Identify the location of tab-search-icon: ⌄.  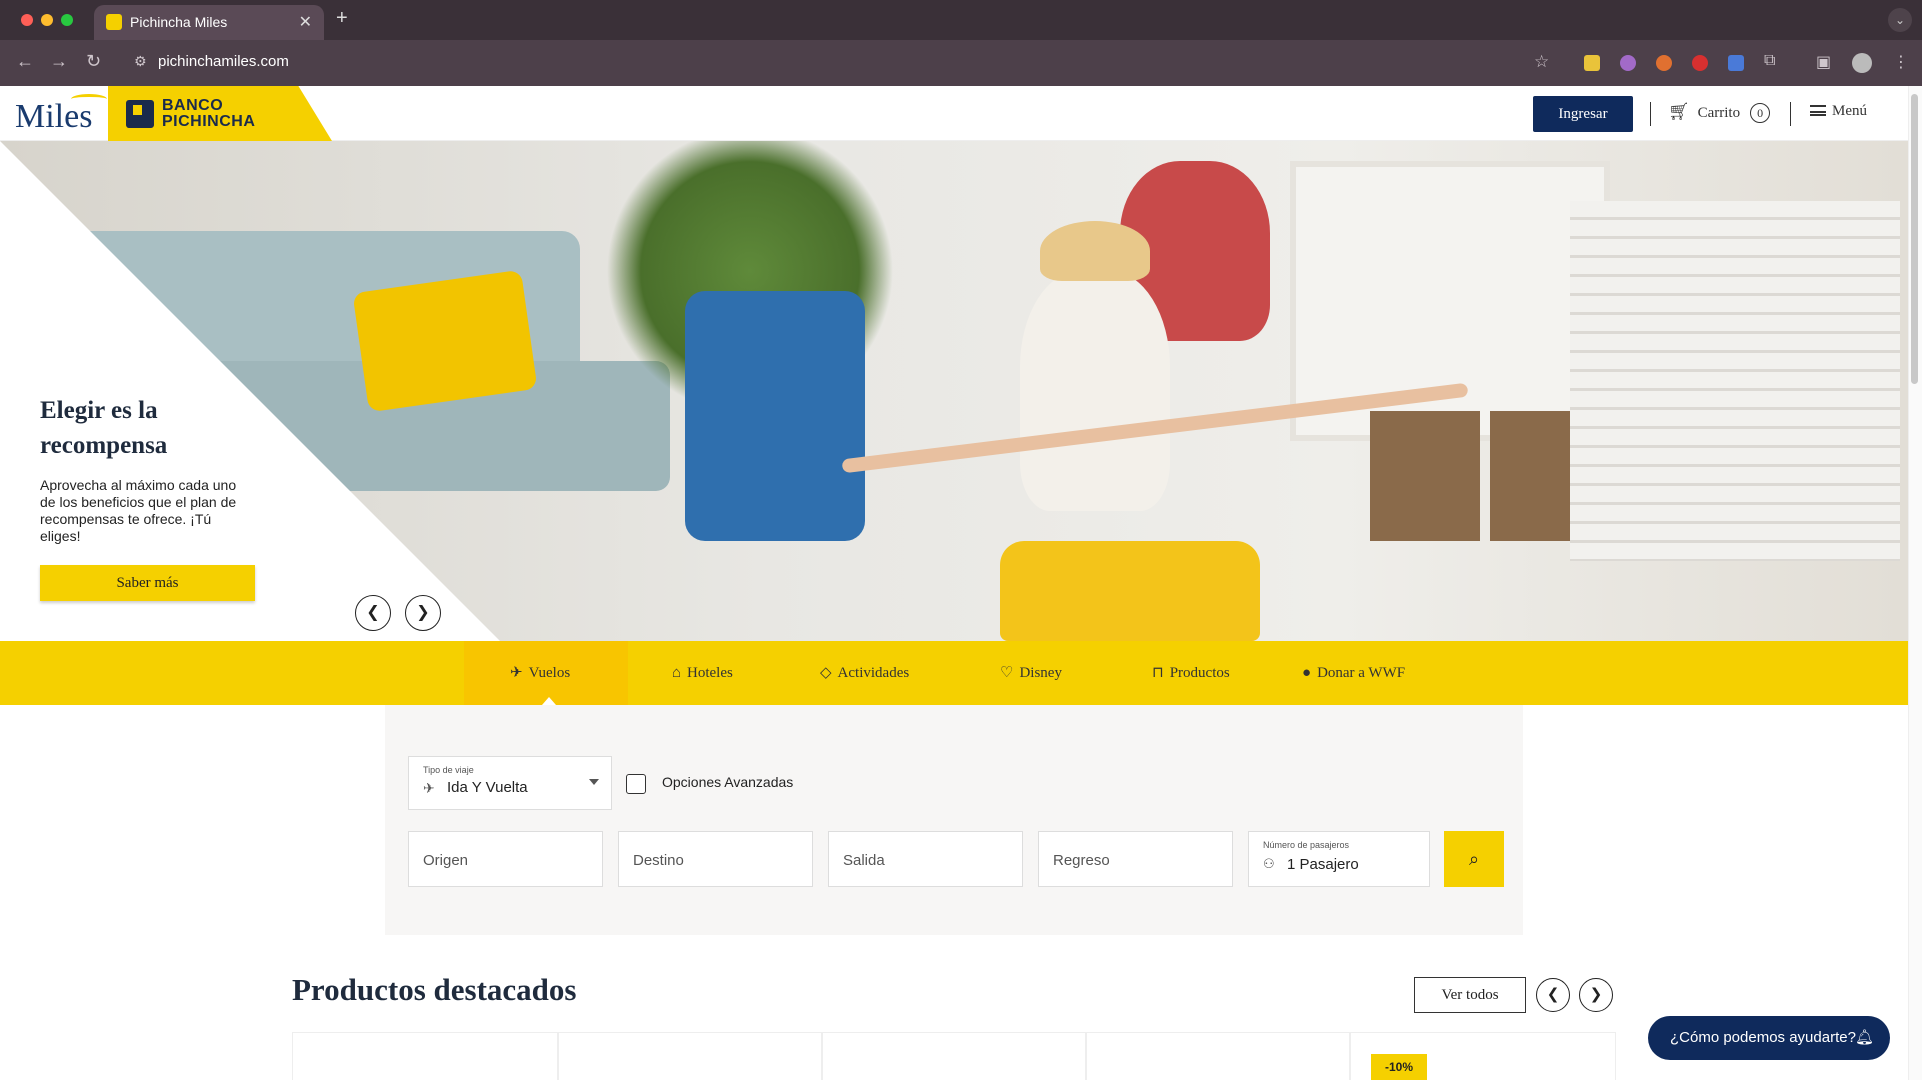
(1900, 20).